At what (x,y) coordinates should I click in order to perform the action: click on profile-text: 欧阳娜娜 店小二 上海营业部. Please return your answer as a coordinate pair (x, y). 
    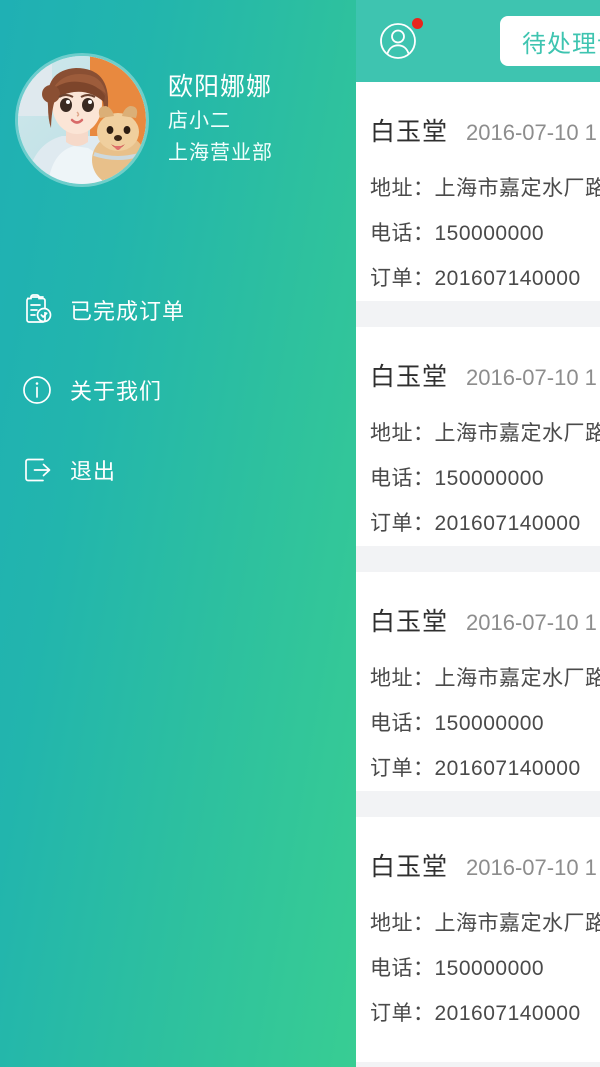
    Looking at the image, I should click on (220, 120).